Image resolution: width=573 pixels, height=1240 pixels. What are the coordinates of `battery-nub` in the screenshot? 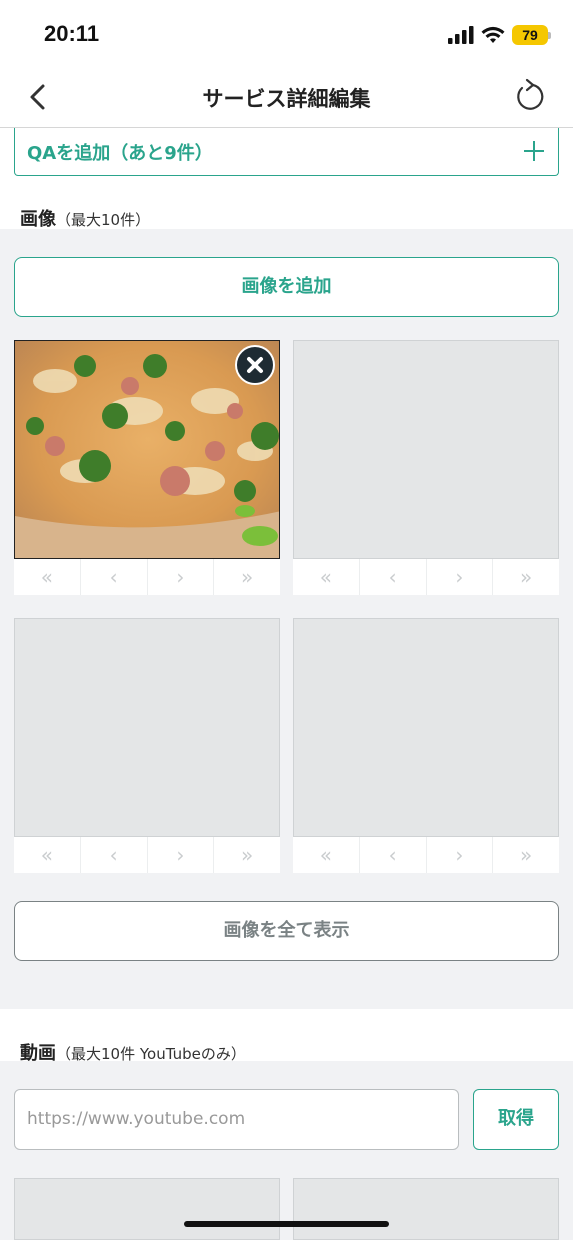 It's located at (549, 35).